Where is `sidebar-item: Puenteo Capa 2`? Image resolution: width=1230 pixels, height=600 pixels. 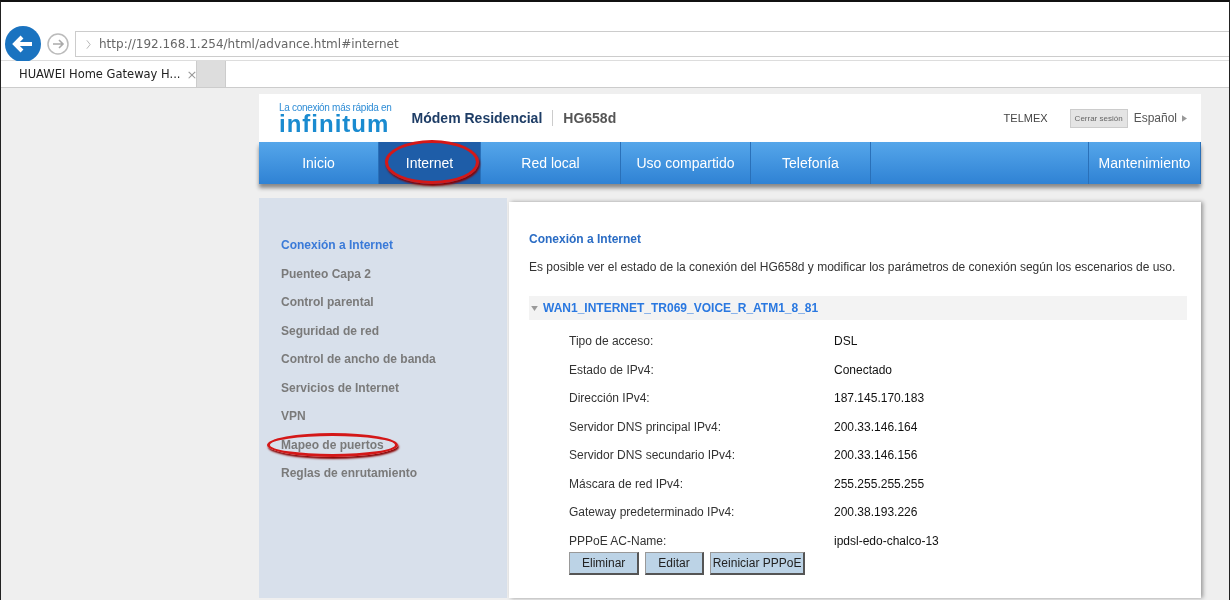
sidebar-item: Puenteo Capa 2 is located at coordinates (326, 273).